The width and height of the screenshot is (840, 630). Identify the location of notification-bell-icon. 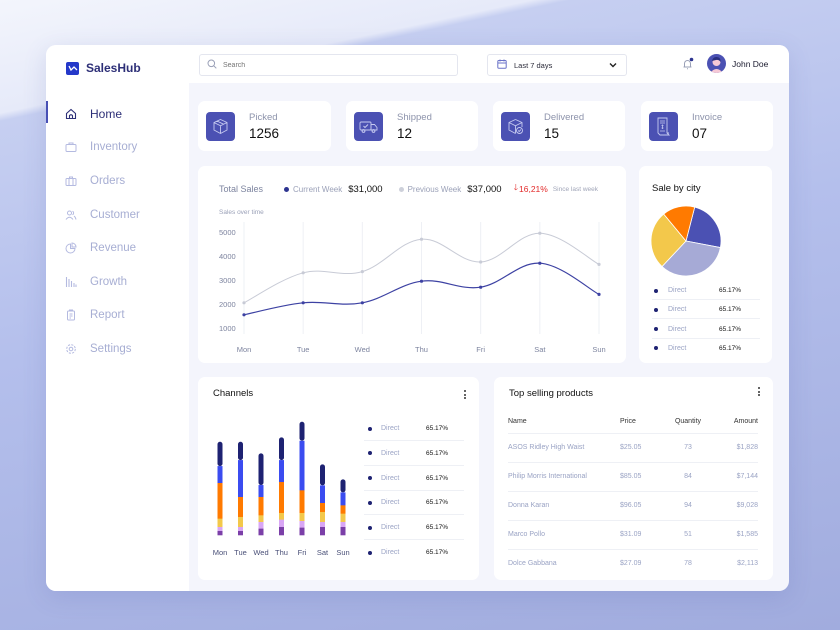
(688, 64).